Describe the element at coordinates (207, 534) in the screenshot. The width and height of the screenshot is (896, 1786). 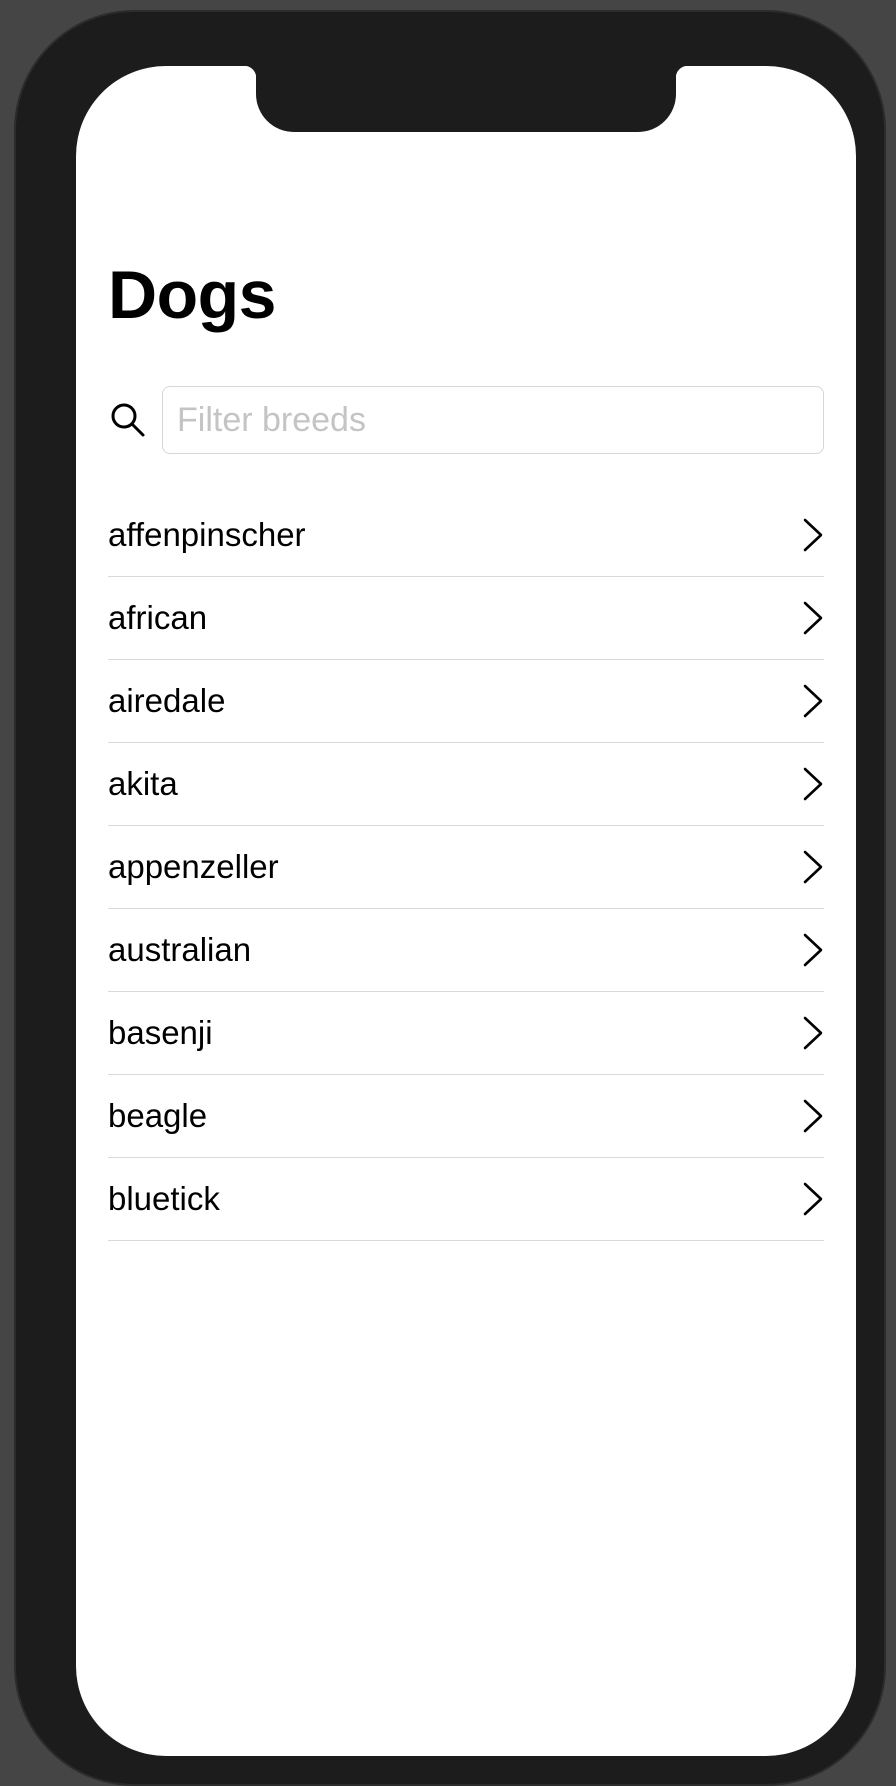
I see `breed-label: affenpinscher` at that location.